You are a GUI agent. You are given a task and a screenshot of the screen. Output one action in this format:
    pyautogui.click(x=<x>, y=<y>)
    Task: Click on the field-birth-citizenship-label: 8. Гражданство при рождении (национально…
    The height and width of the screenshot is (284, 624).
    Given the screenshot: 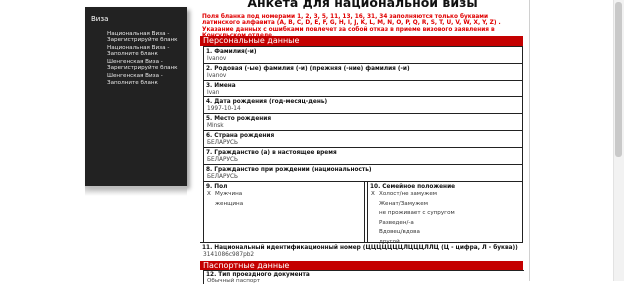 What is the action you would take?
    pyautogui.click(x=289, y=170)
    